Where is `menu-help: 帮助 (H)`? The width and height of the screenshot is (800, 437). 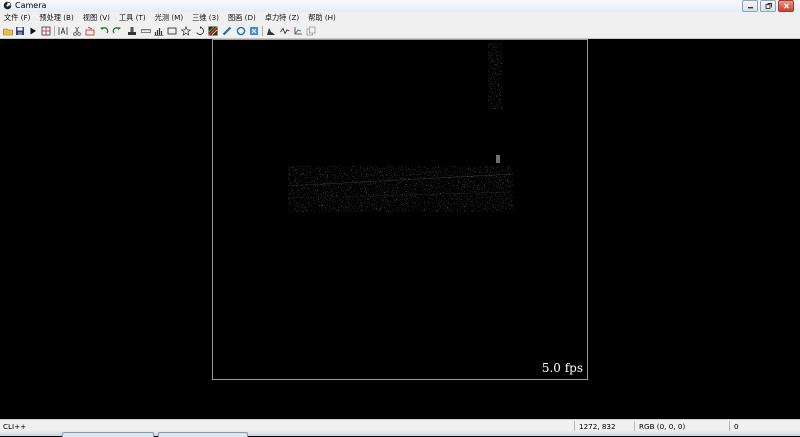 menu-help: 帮助 (H) is located at coordinates (322, 18).